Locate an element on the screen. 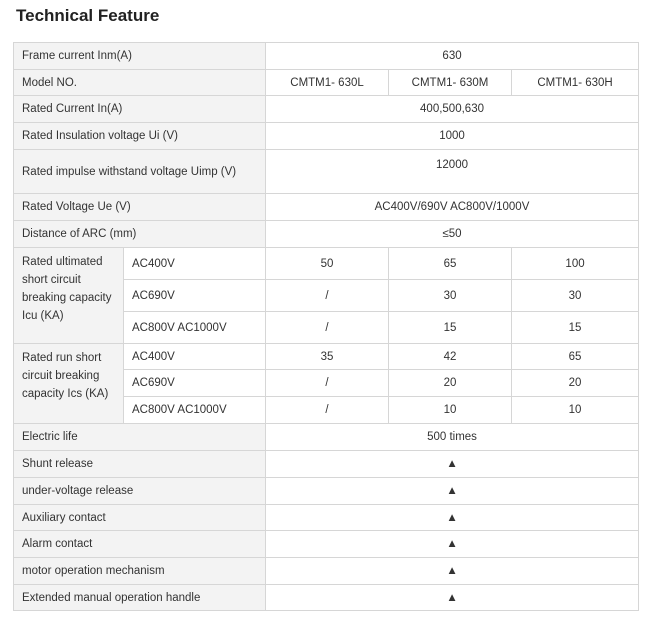 The width and height of the screenshot is (650, 621). table-row: Rated Insulation voltage Ui (V) 1000 is located at coordinates (326, 136).